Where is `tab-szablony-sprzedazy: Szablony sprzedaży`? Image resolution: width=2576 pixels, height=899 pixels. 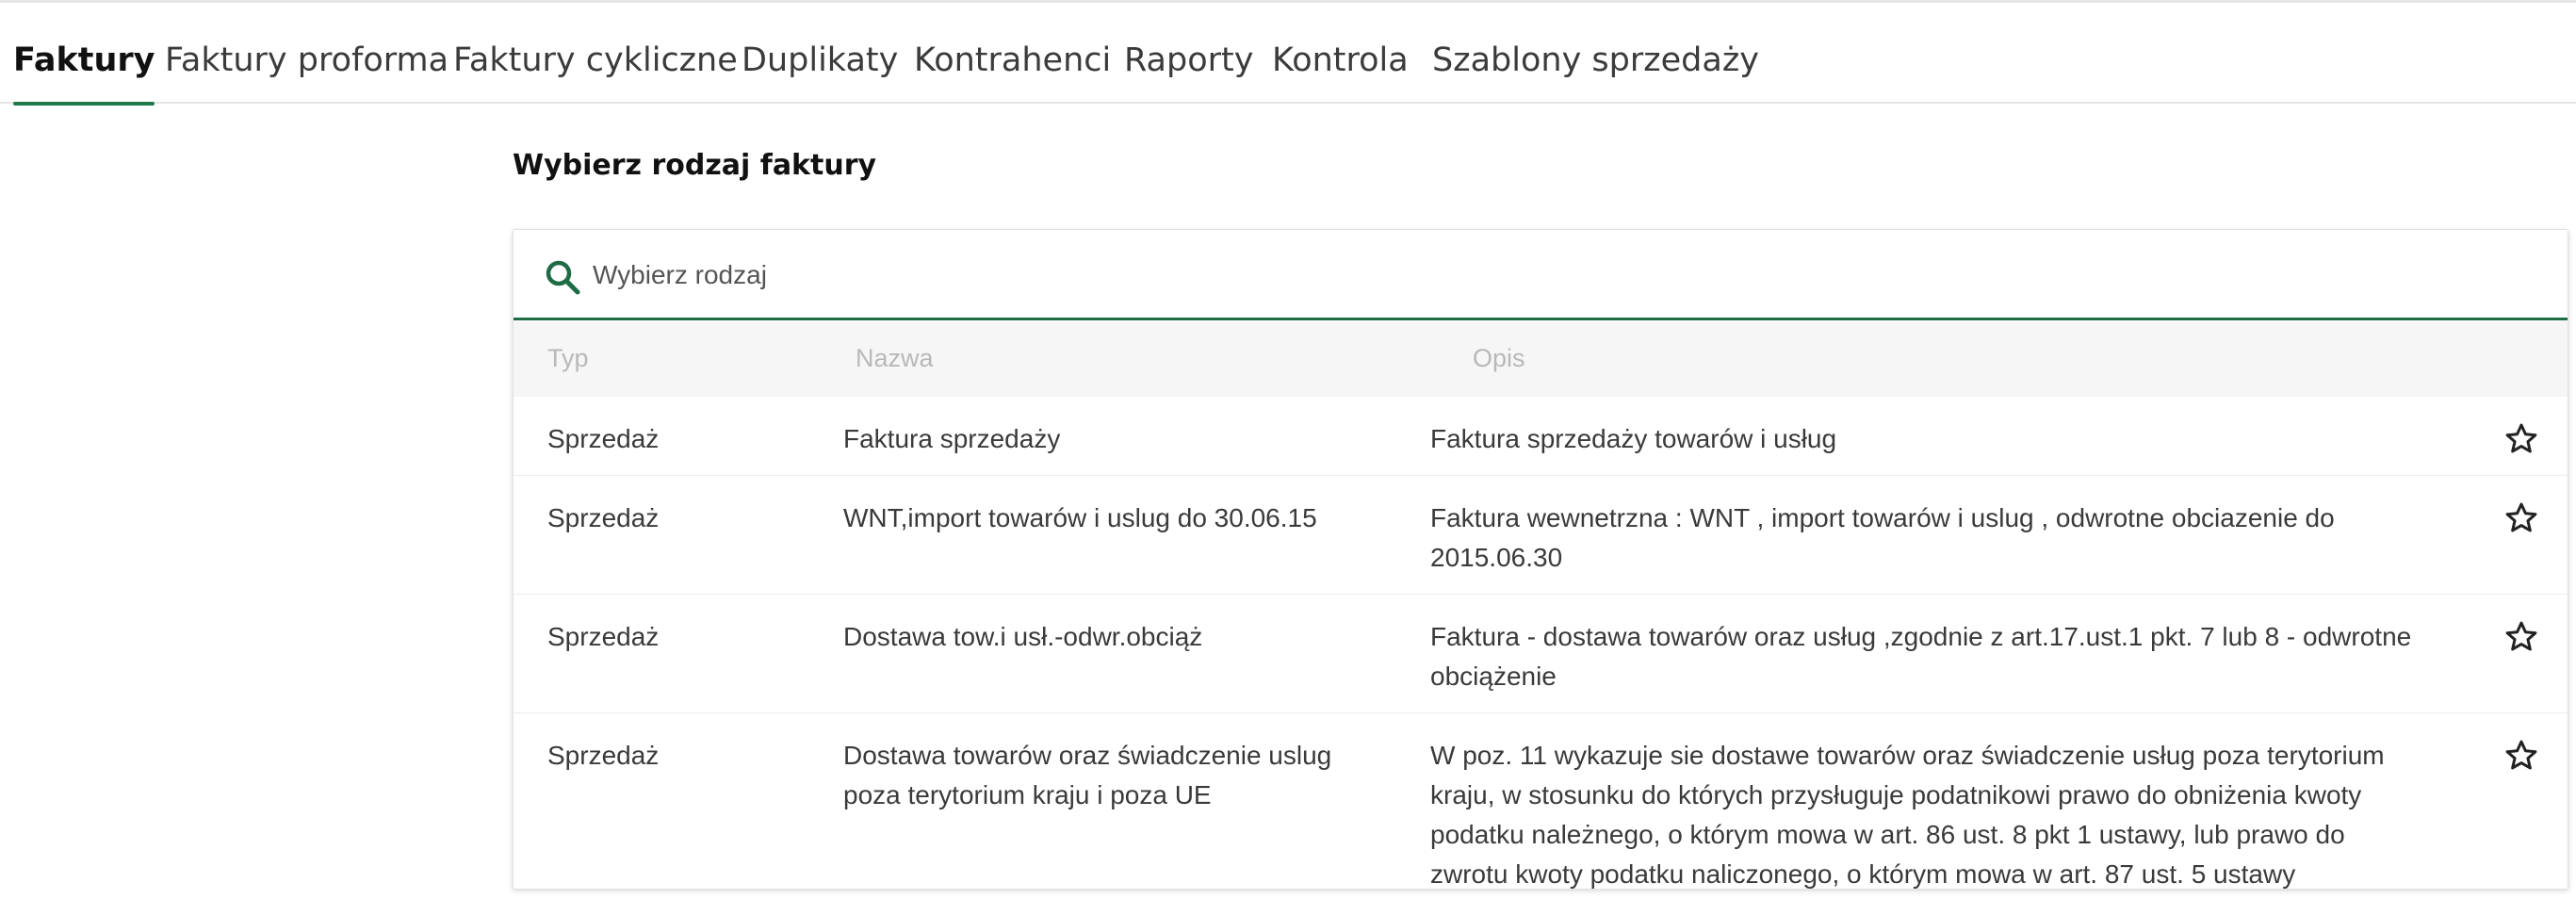 tab-szablony-sprzedazy: Szablony sprzedaży is located at coordinates (1595, 70).